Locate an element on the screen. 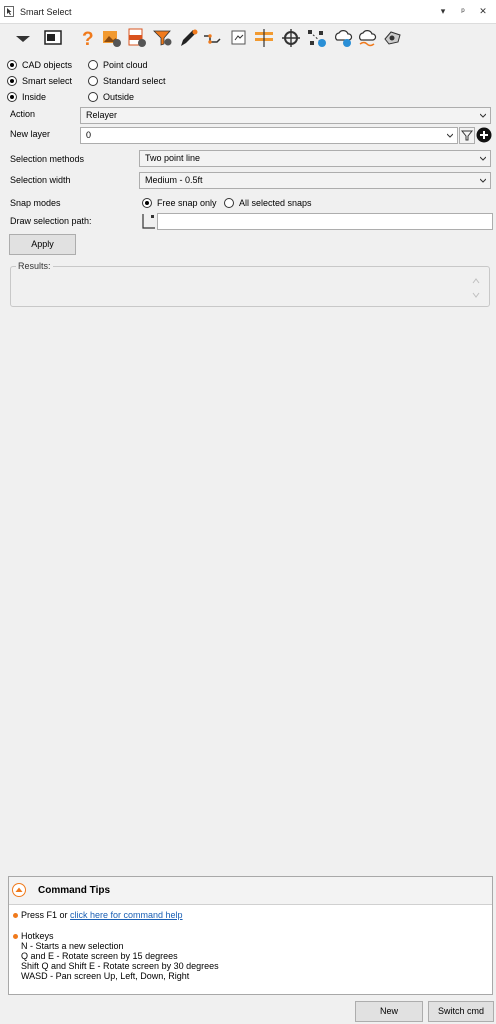  radio-all-selected-snaps: All selected snaps is located at coordinates (268, 203).